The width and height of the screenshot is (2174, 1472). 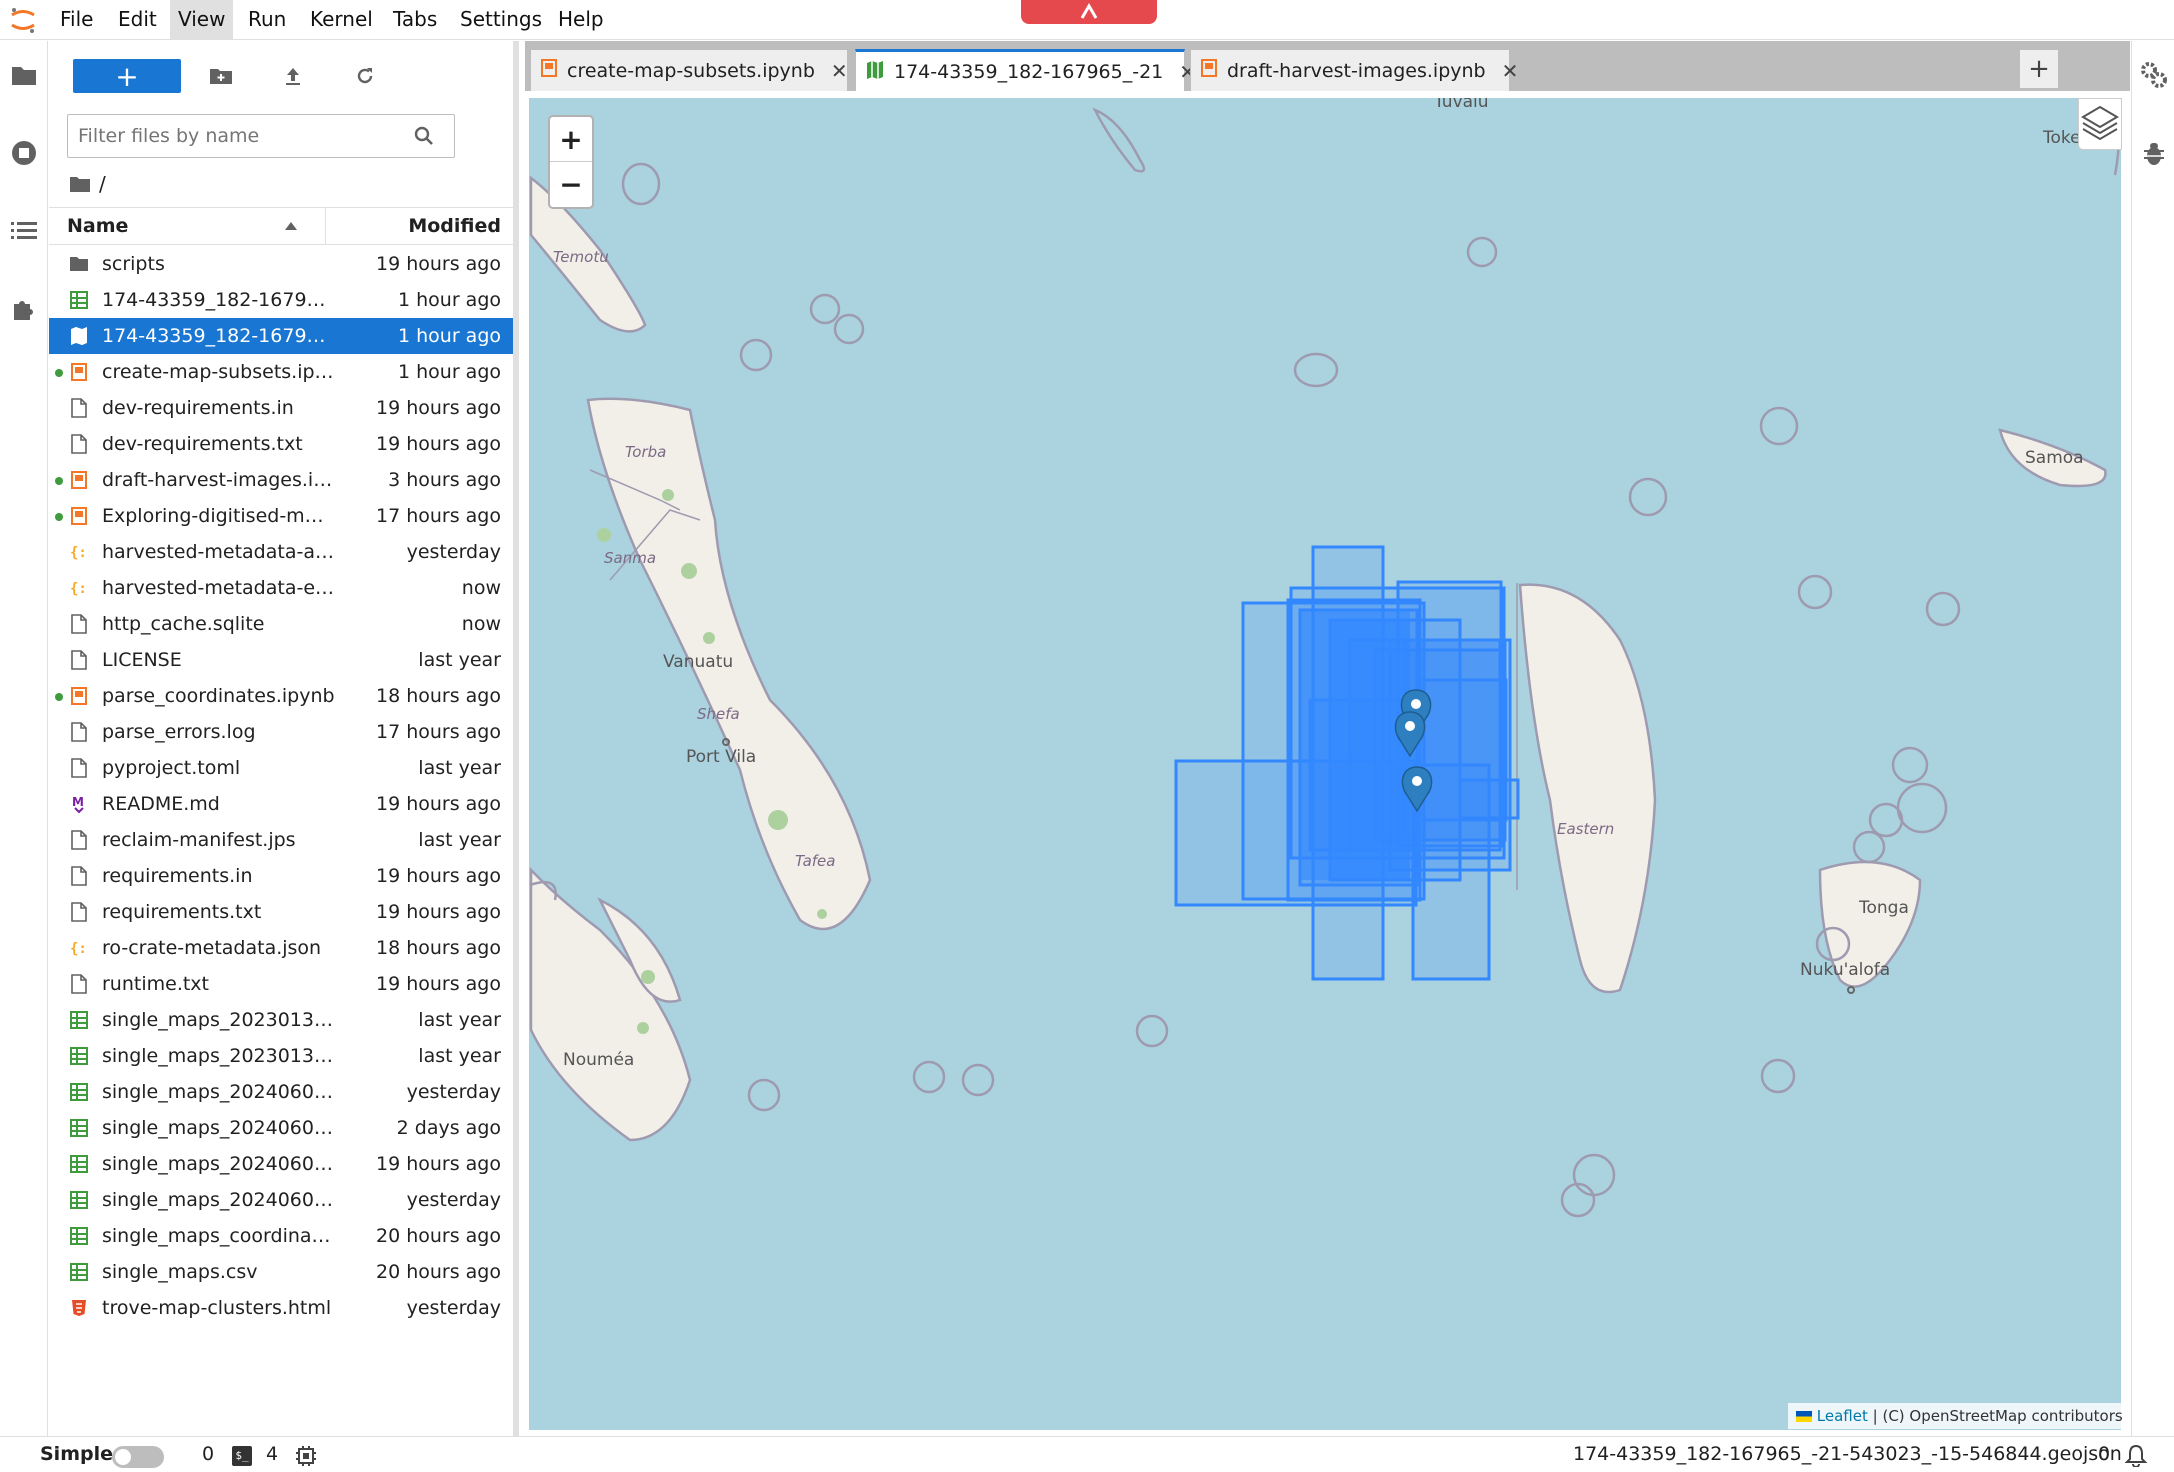 I want to click on html-icon, so click(x=79, y=1308).